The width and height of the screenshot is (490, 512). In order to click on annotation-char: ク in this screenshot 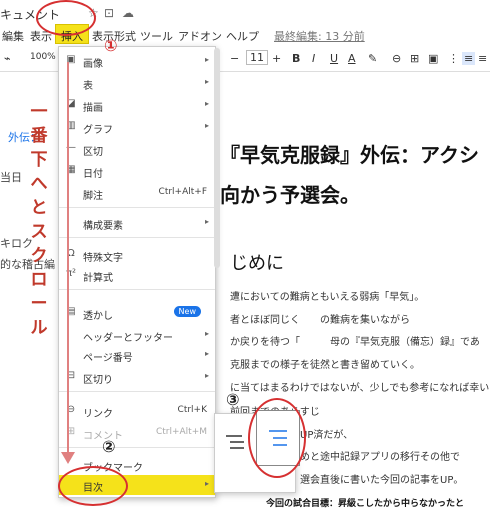, I will do `click(39, 256)`.